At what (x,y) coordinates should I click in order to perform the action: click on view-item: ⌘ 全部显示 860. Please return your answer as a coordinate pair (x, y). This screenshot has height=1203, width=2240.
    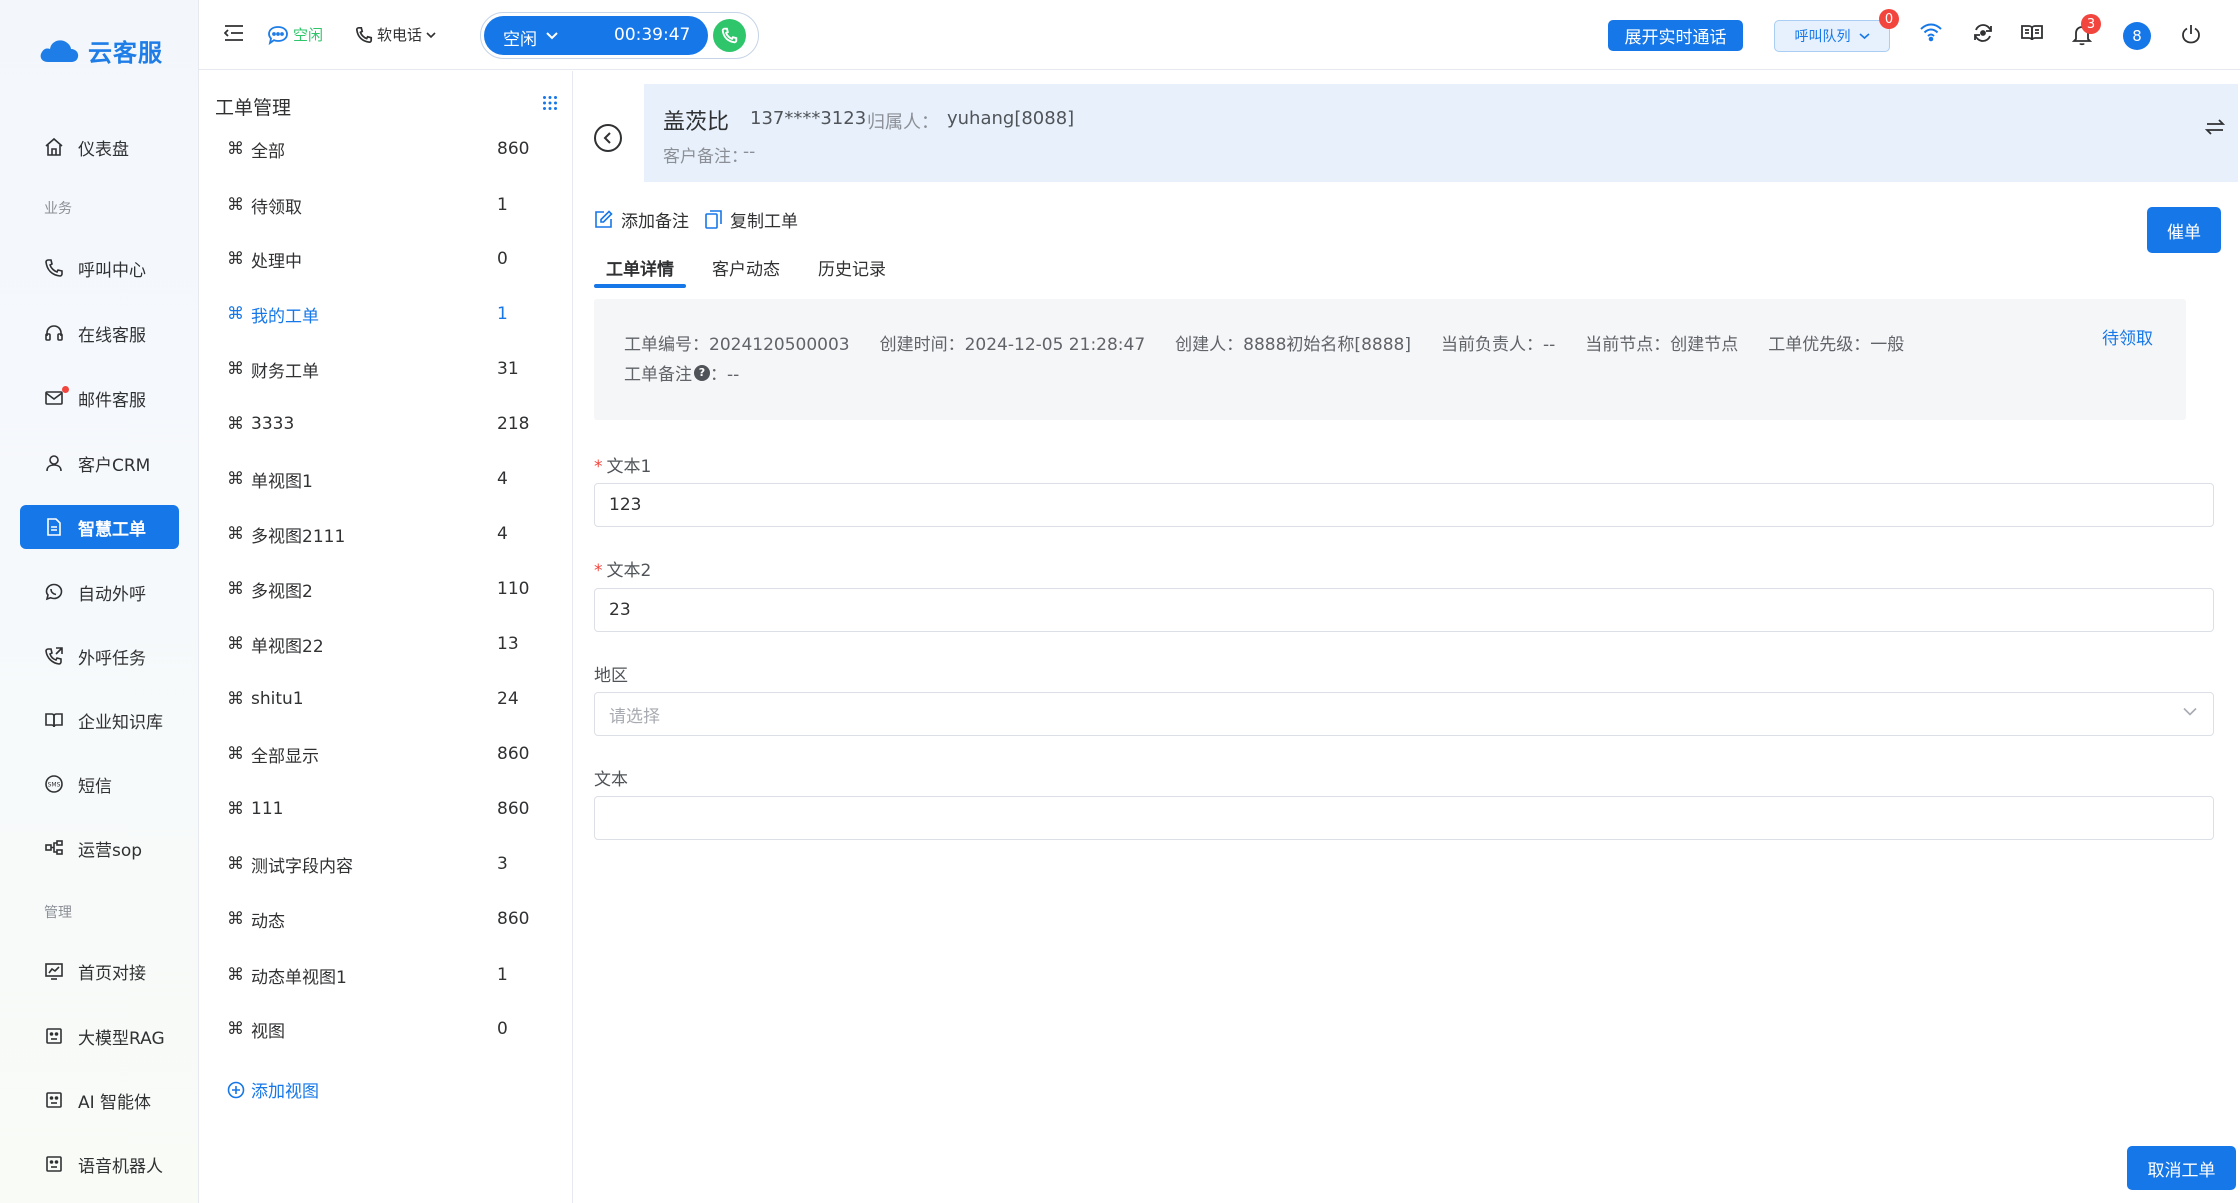
    Looking at the image, I should click on (387, 754).